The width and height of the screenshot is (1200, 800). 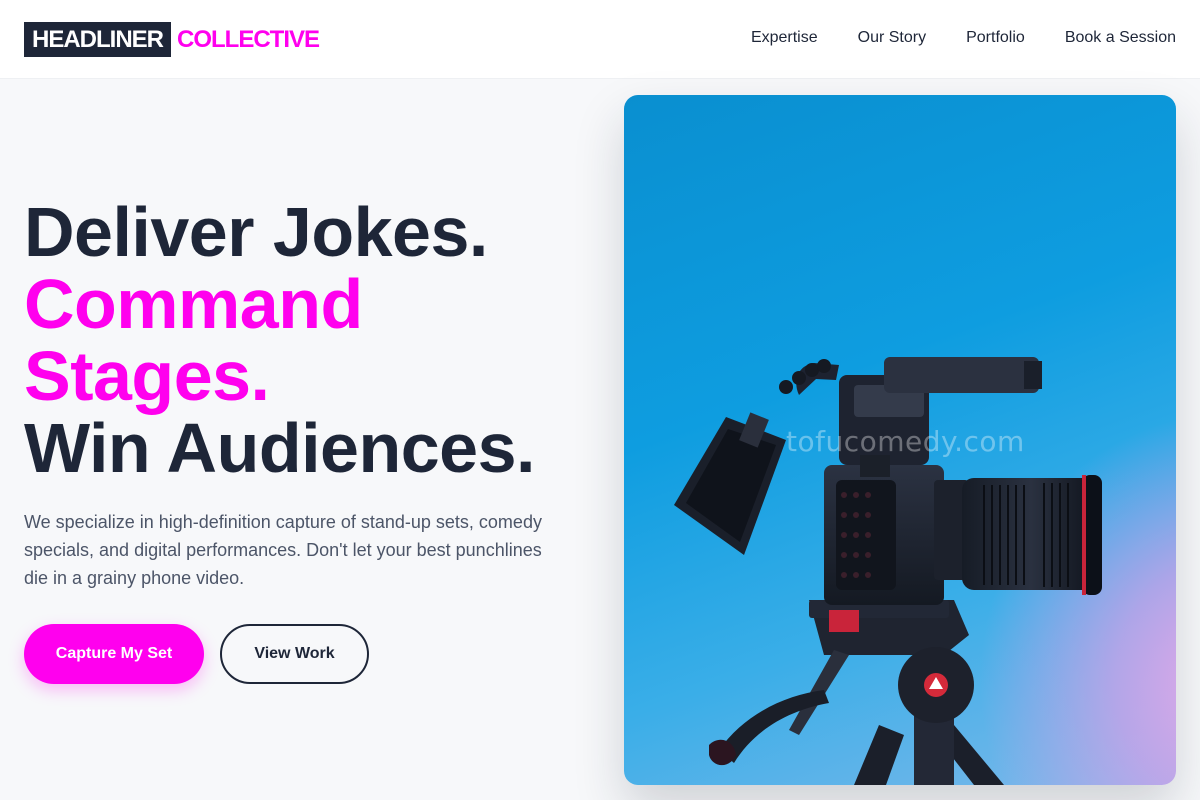 I want to click on capture-my-set-button: Capture My Set, so click(x=114, y=654).